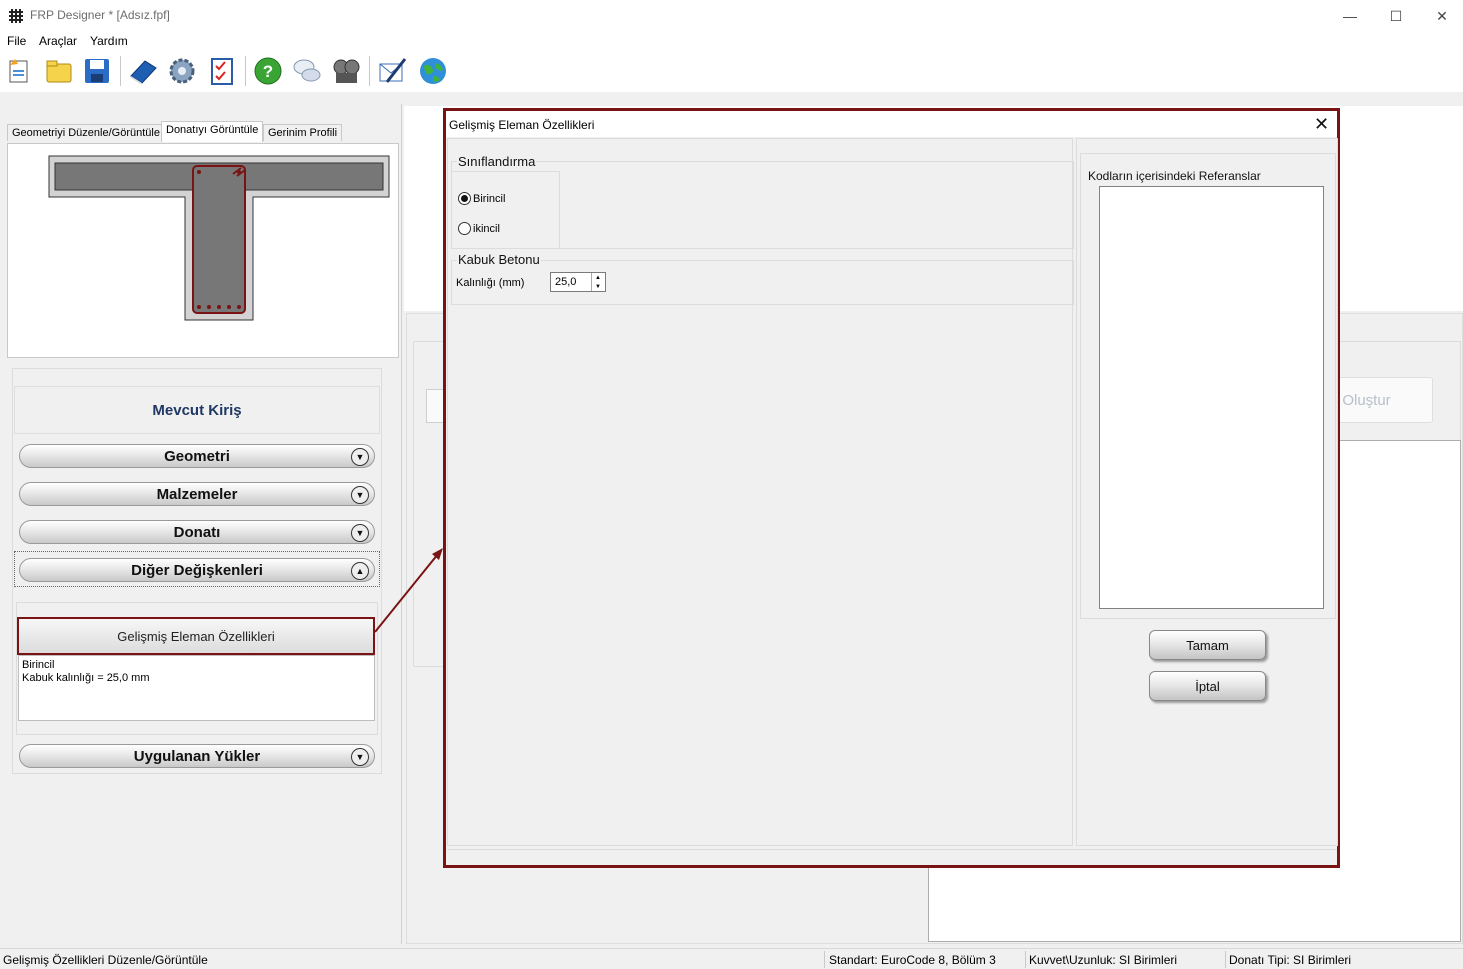  Describe the element at coordinates (212, 131) in the screenshot. I see `tab-rebar-view: Donatıyı Görüntüle` at that location.